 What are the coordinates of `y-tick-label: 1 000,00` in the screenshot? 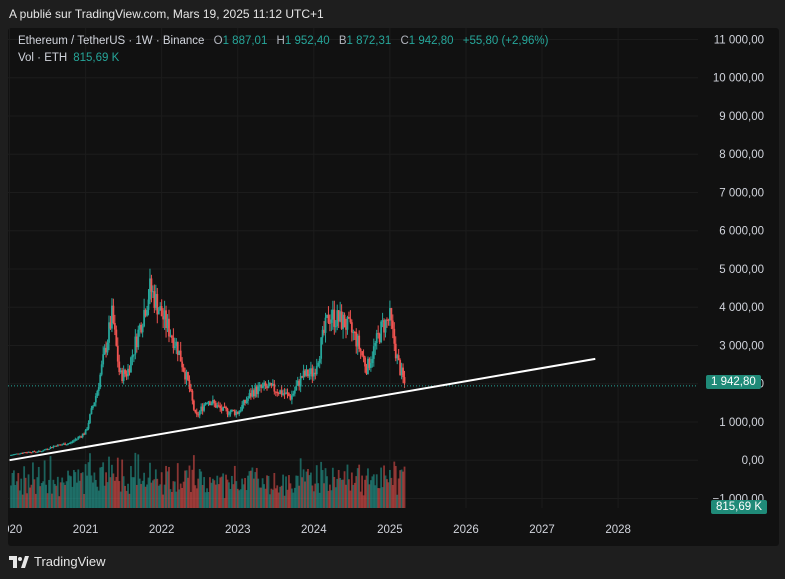 It's located at (741, 423).